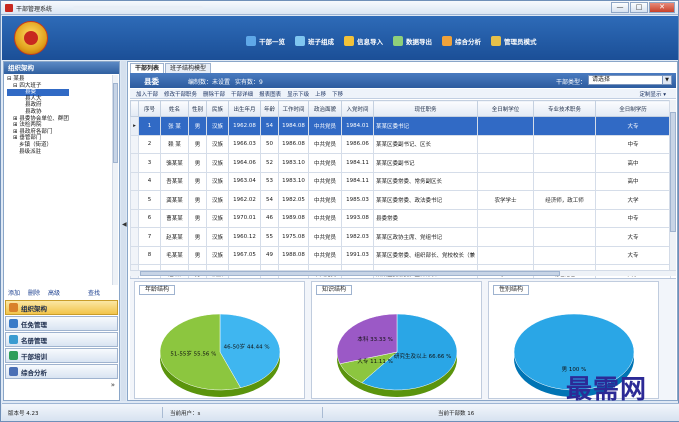 The image size is (679, 422). I want to click on title-bar: 干部管理系统 — □ ✕, so click(339, 8).